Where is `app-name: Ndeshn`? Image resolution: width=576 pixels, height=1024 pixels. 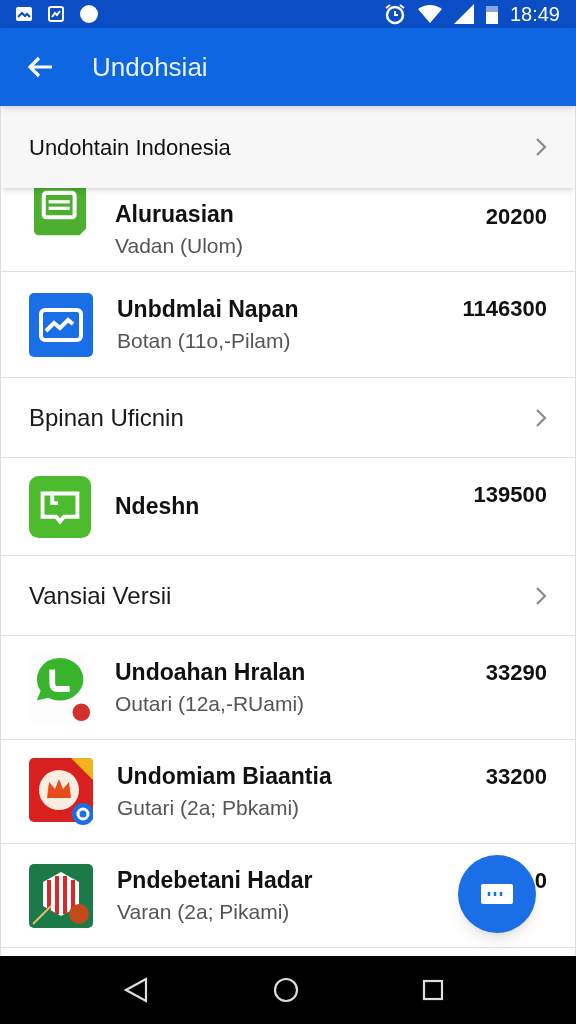 app-name: Ndeshn is located at coordinates (157, 506).